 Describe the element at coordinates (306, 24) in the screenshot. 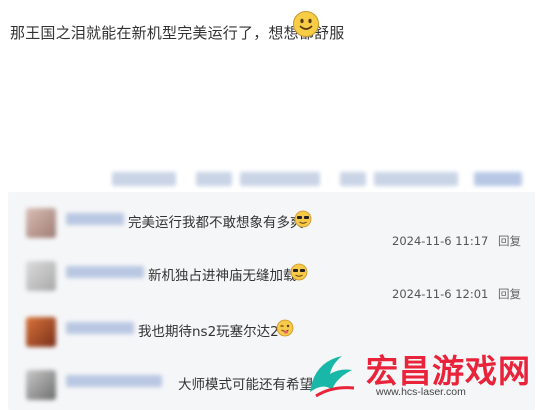

I see `smile-emoji-icon` at that location.